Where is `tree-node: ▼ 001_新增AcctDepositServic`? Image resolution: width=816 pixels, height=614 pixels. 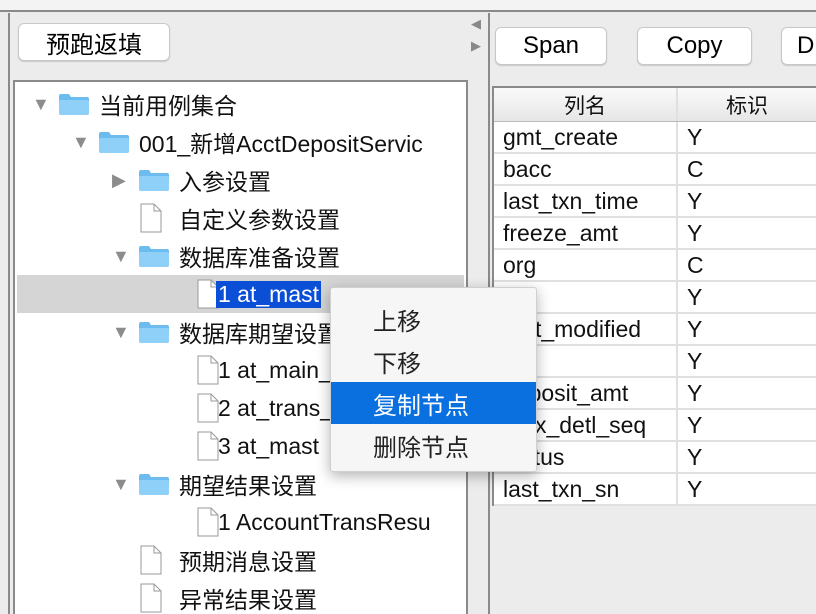 tree-node: ▼ 001_新增AcctDepositServic is located at coordinates (240, 142).